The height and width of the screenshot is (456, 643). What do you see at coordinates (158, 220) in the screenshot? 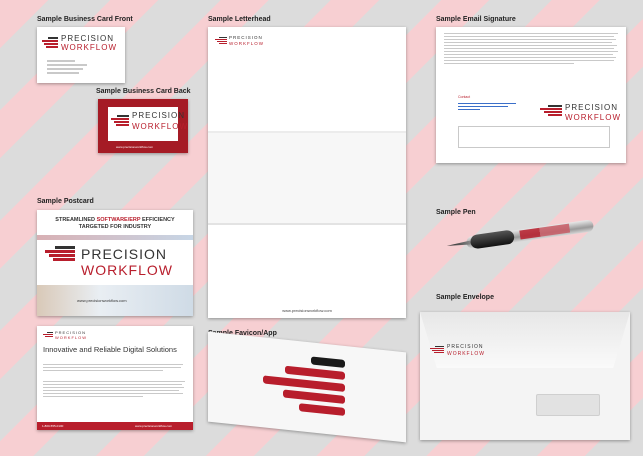
I see `headline-post: EFFICIENCY` at bounding box center [158, 220].